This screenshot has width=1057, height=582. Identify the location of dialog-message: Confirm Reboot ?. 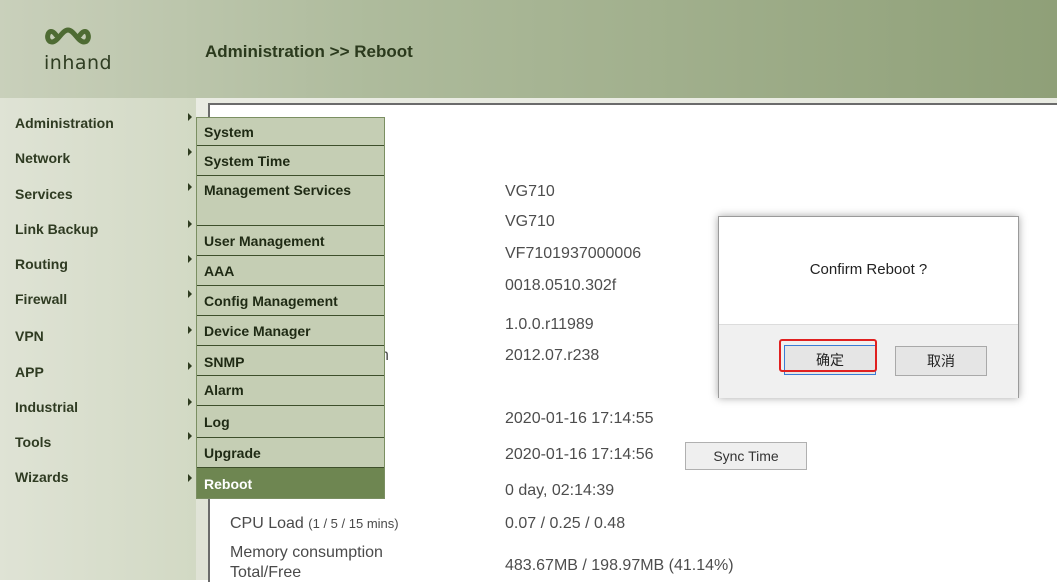
(868, 269).